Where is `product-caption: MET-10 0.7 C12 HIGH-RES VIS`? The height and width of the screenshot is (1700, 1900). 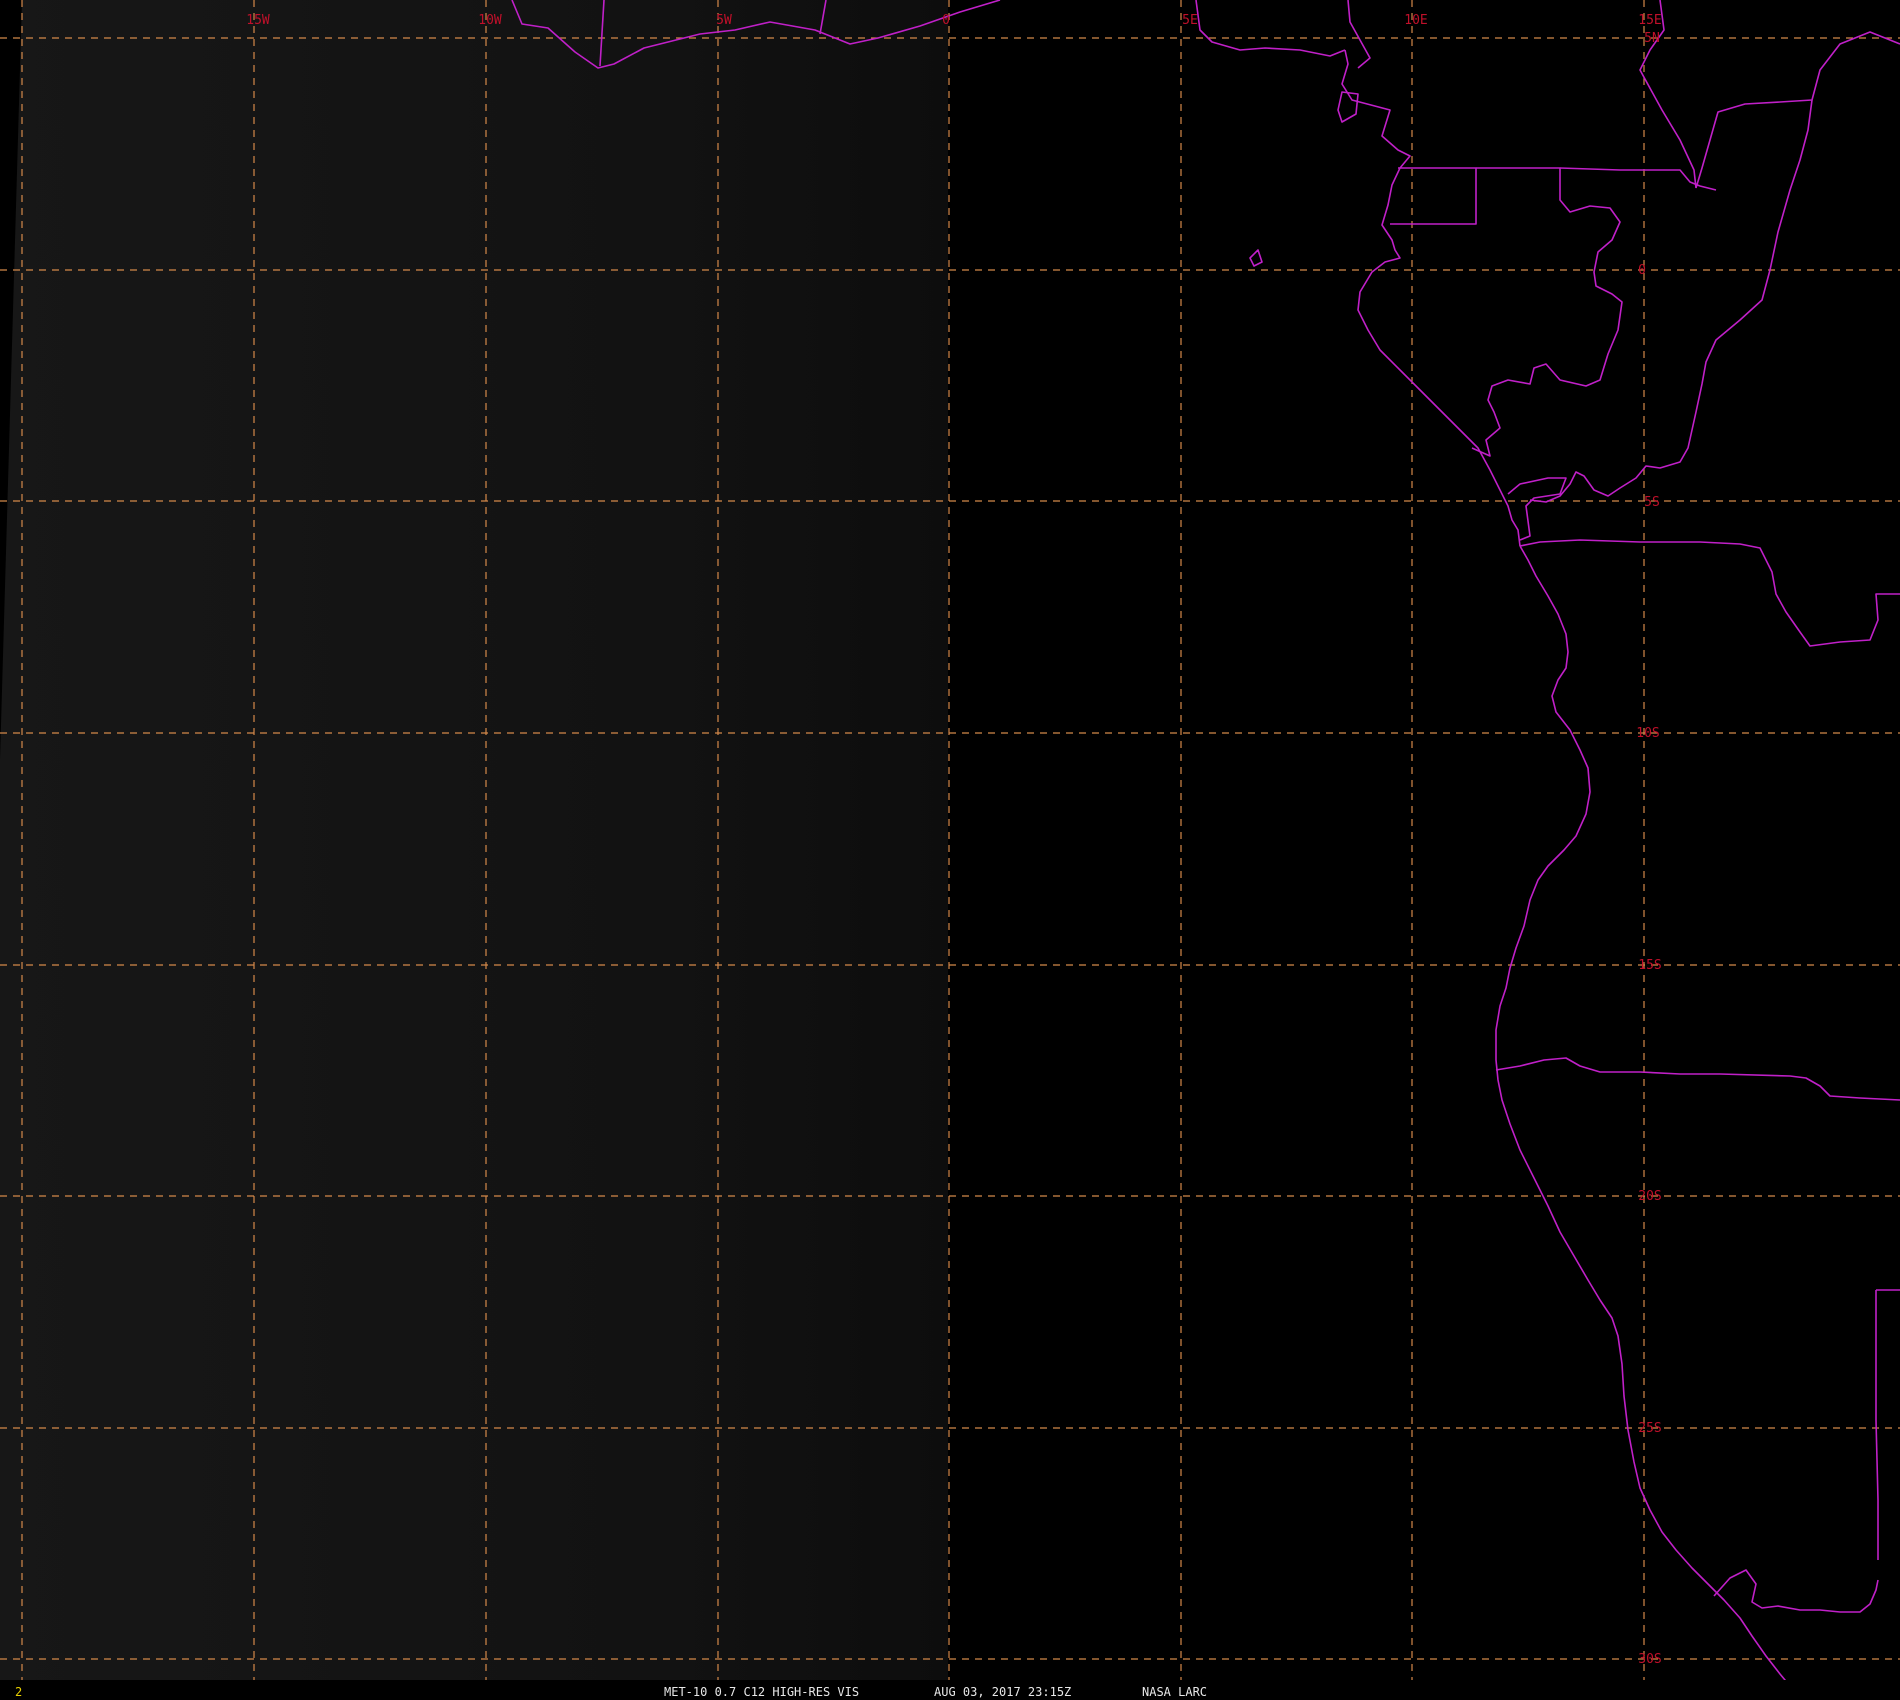 product-caption: MET-10 0.7 C12 HIGH-RES VIS is located at coordinates (761, 1692).